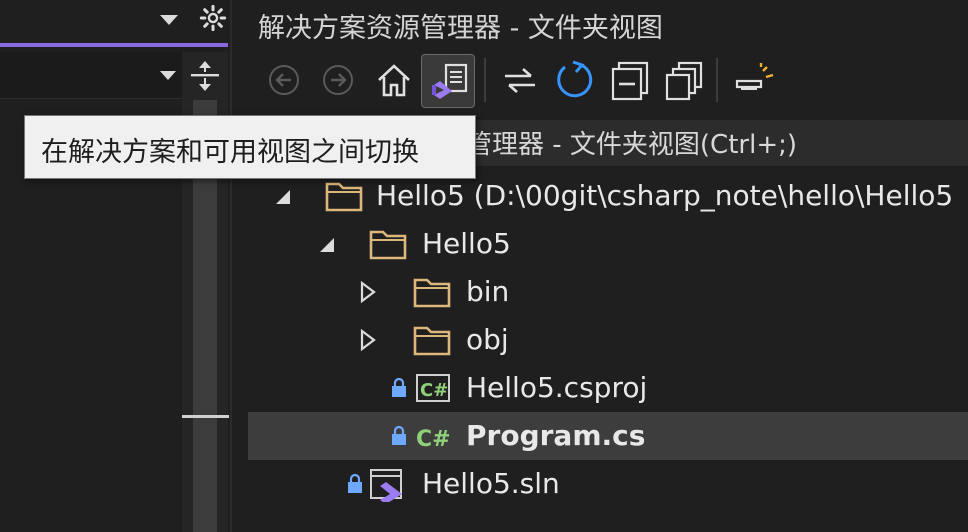 This screenshot has width=968, height=532. What do you see at coordinates (608, 244) in the screenshot?
I see `tree-item-hello5-folder: Hello5` at bounding box center [608, 244].